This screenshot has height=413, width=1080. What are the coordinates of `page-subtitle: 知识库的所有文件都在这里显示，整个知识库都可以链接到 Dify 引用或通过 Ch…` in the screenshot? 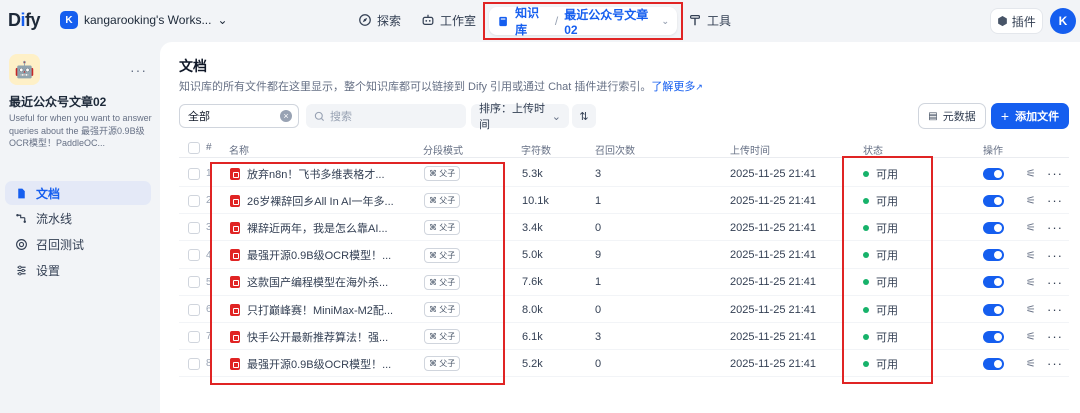 It's located at (441, 86).